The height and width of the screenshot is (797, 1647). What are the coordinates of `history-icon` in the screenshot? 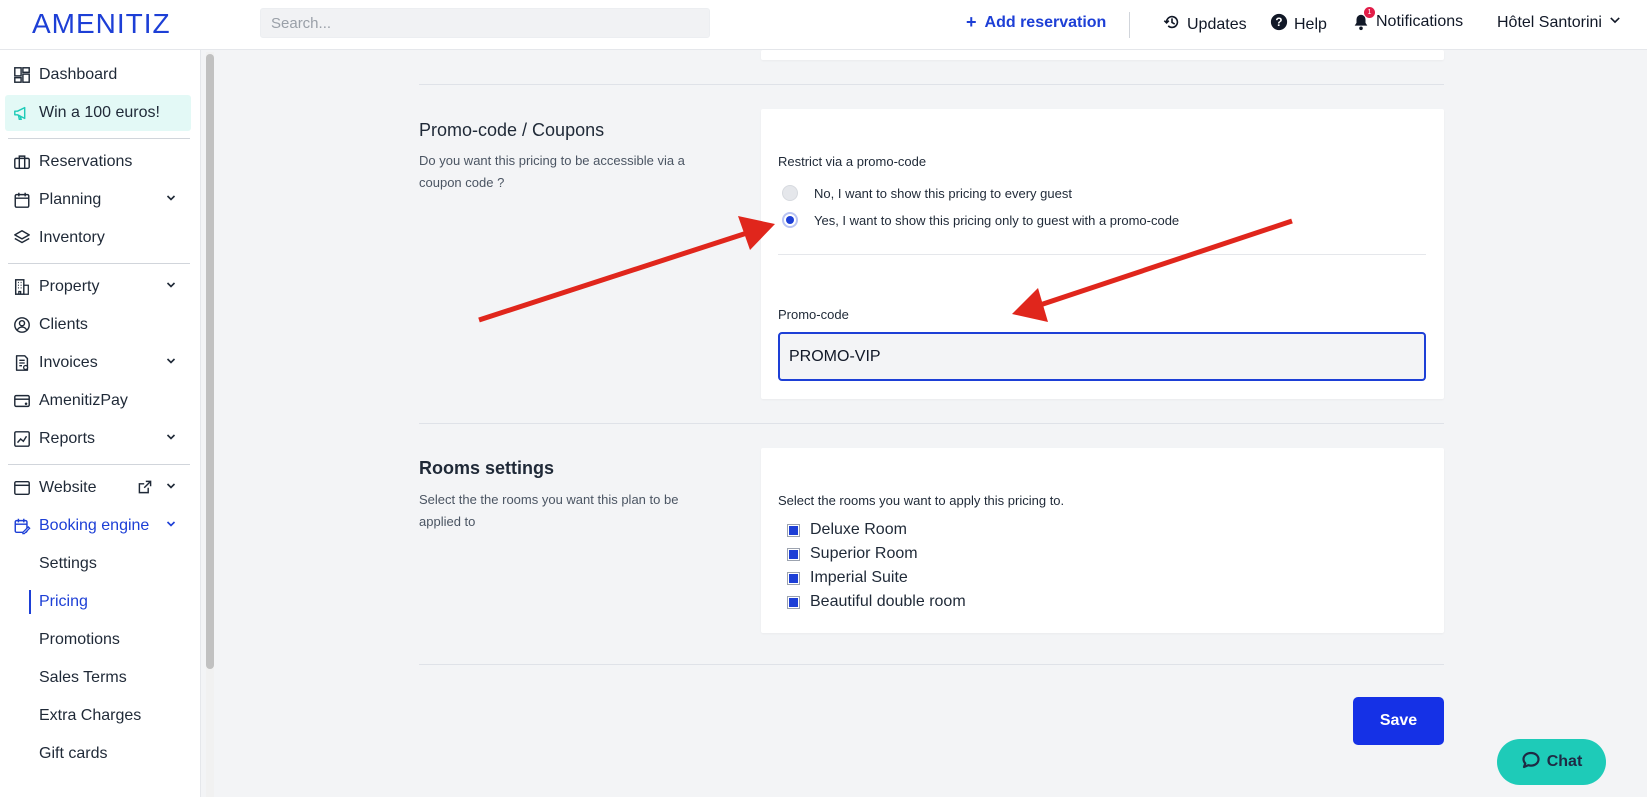 It's located at (1172, 24).